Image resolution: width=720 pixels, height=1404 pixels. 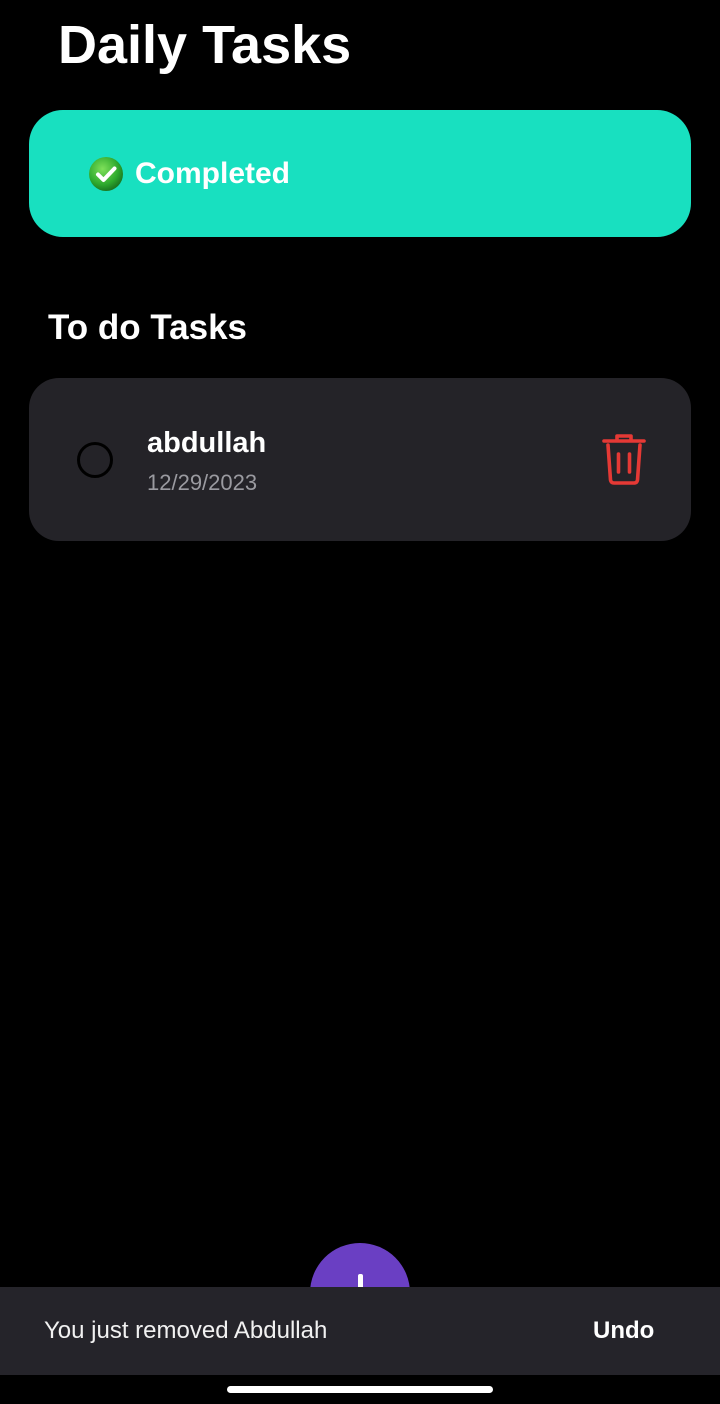 I want to click on check-circle-icon, so click(x=106, y=174).